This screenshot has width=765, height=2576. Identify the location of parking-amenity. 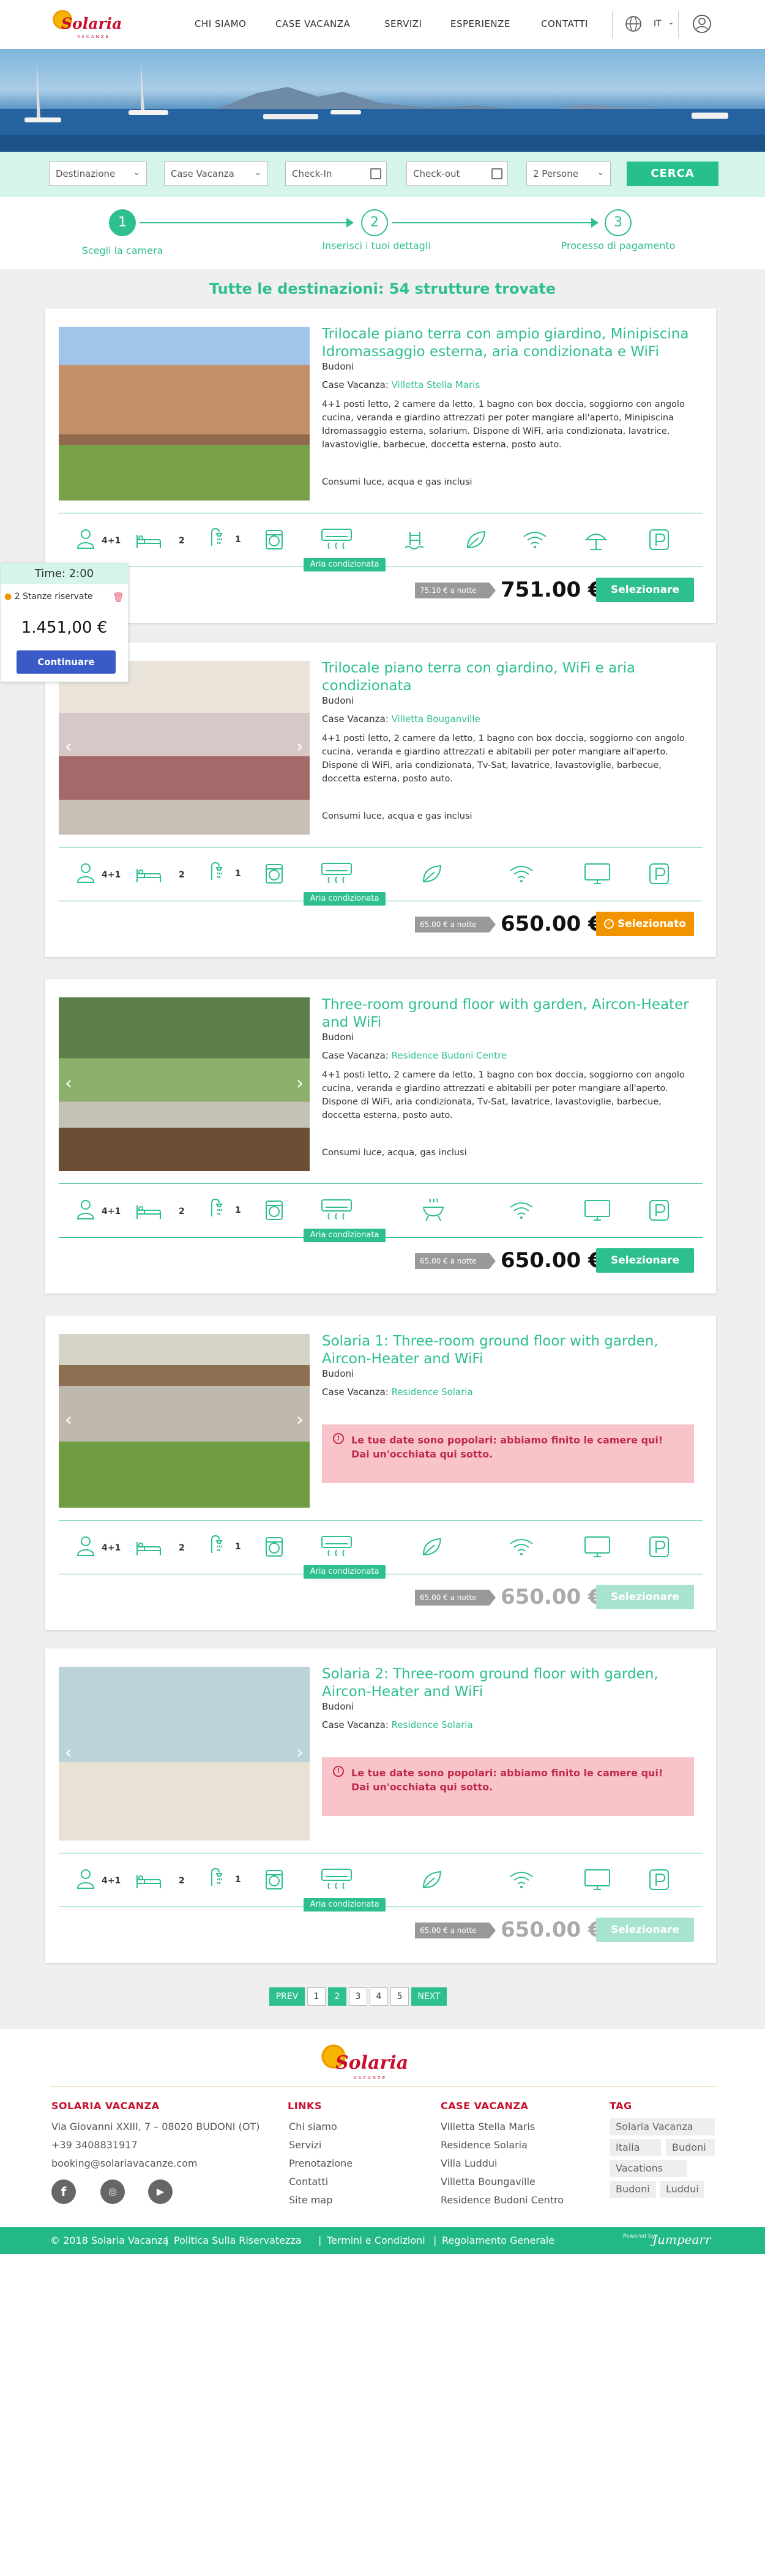
(659, 540).